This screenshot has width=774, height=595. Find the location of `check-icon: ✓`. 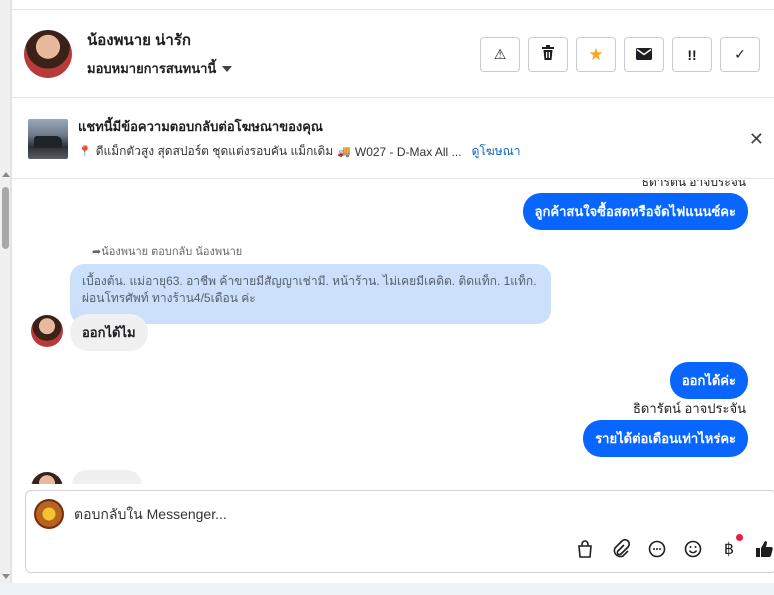

check-icon: ✓ is located at coordinates (740, 54).